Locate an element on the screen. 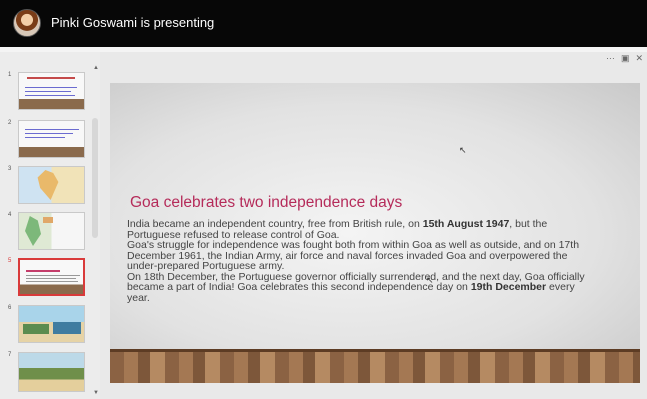 The image size is (647, 399). presenter-bar: Pinki Goswami is presenting is located at coordinates (323, 23).